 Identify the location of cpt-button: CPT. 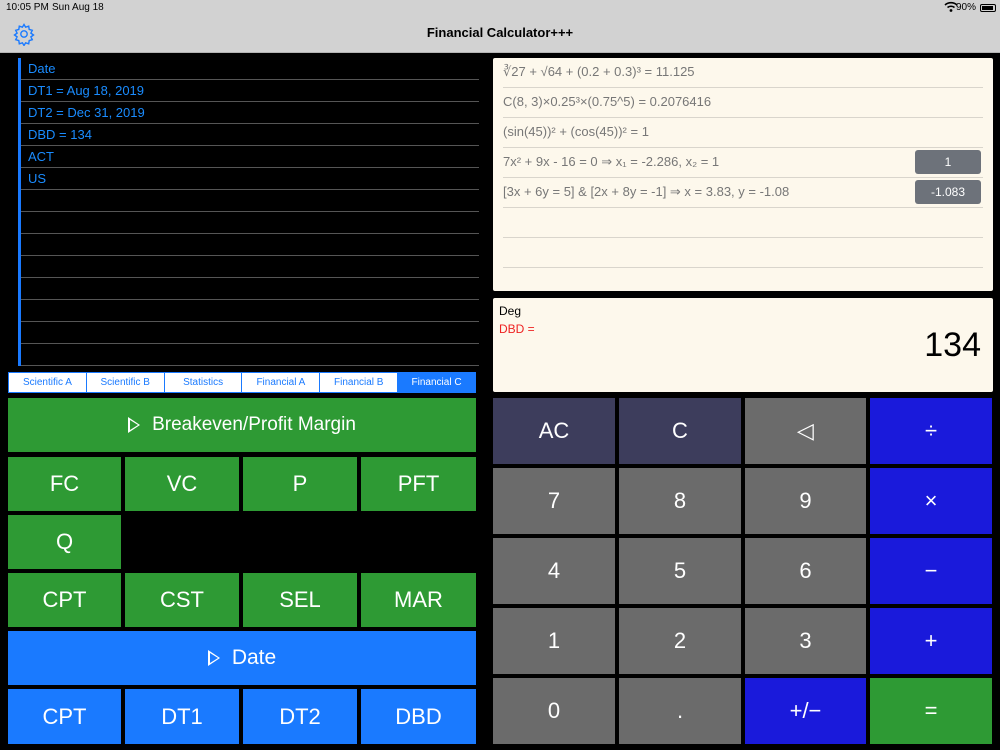
(64, 600).